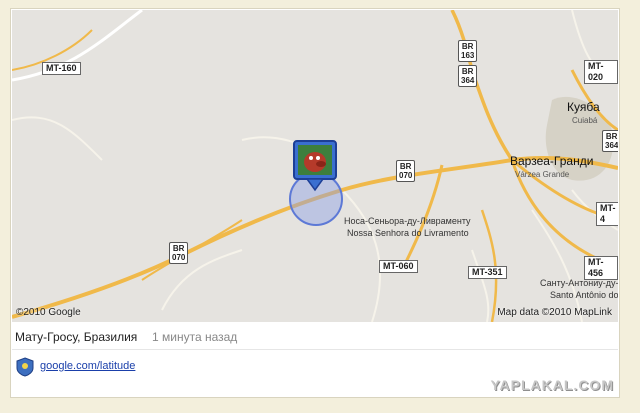 This screenshot has height=413, width=640. What do you see at coordinates (61, 68) in the screenshot?
I see `road-label-mt160: MT-160` at bounding box center [61, 68].